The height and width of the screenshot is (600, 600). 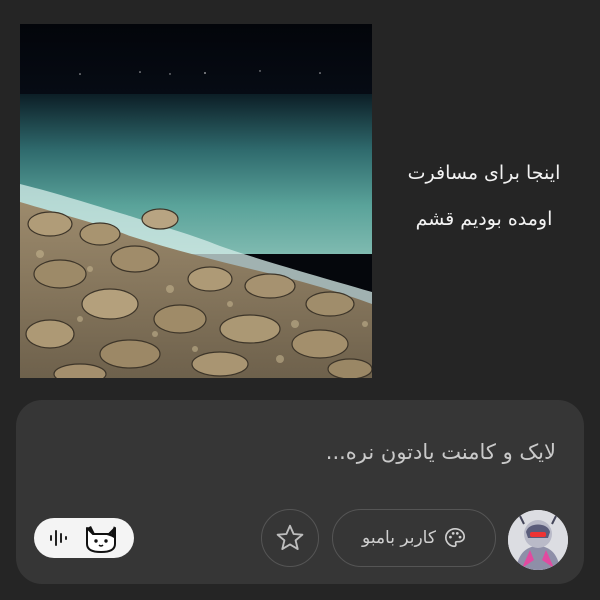 I want to click on star-button, so click(x=290, y=538).